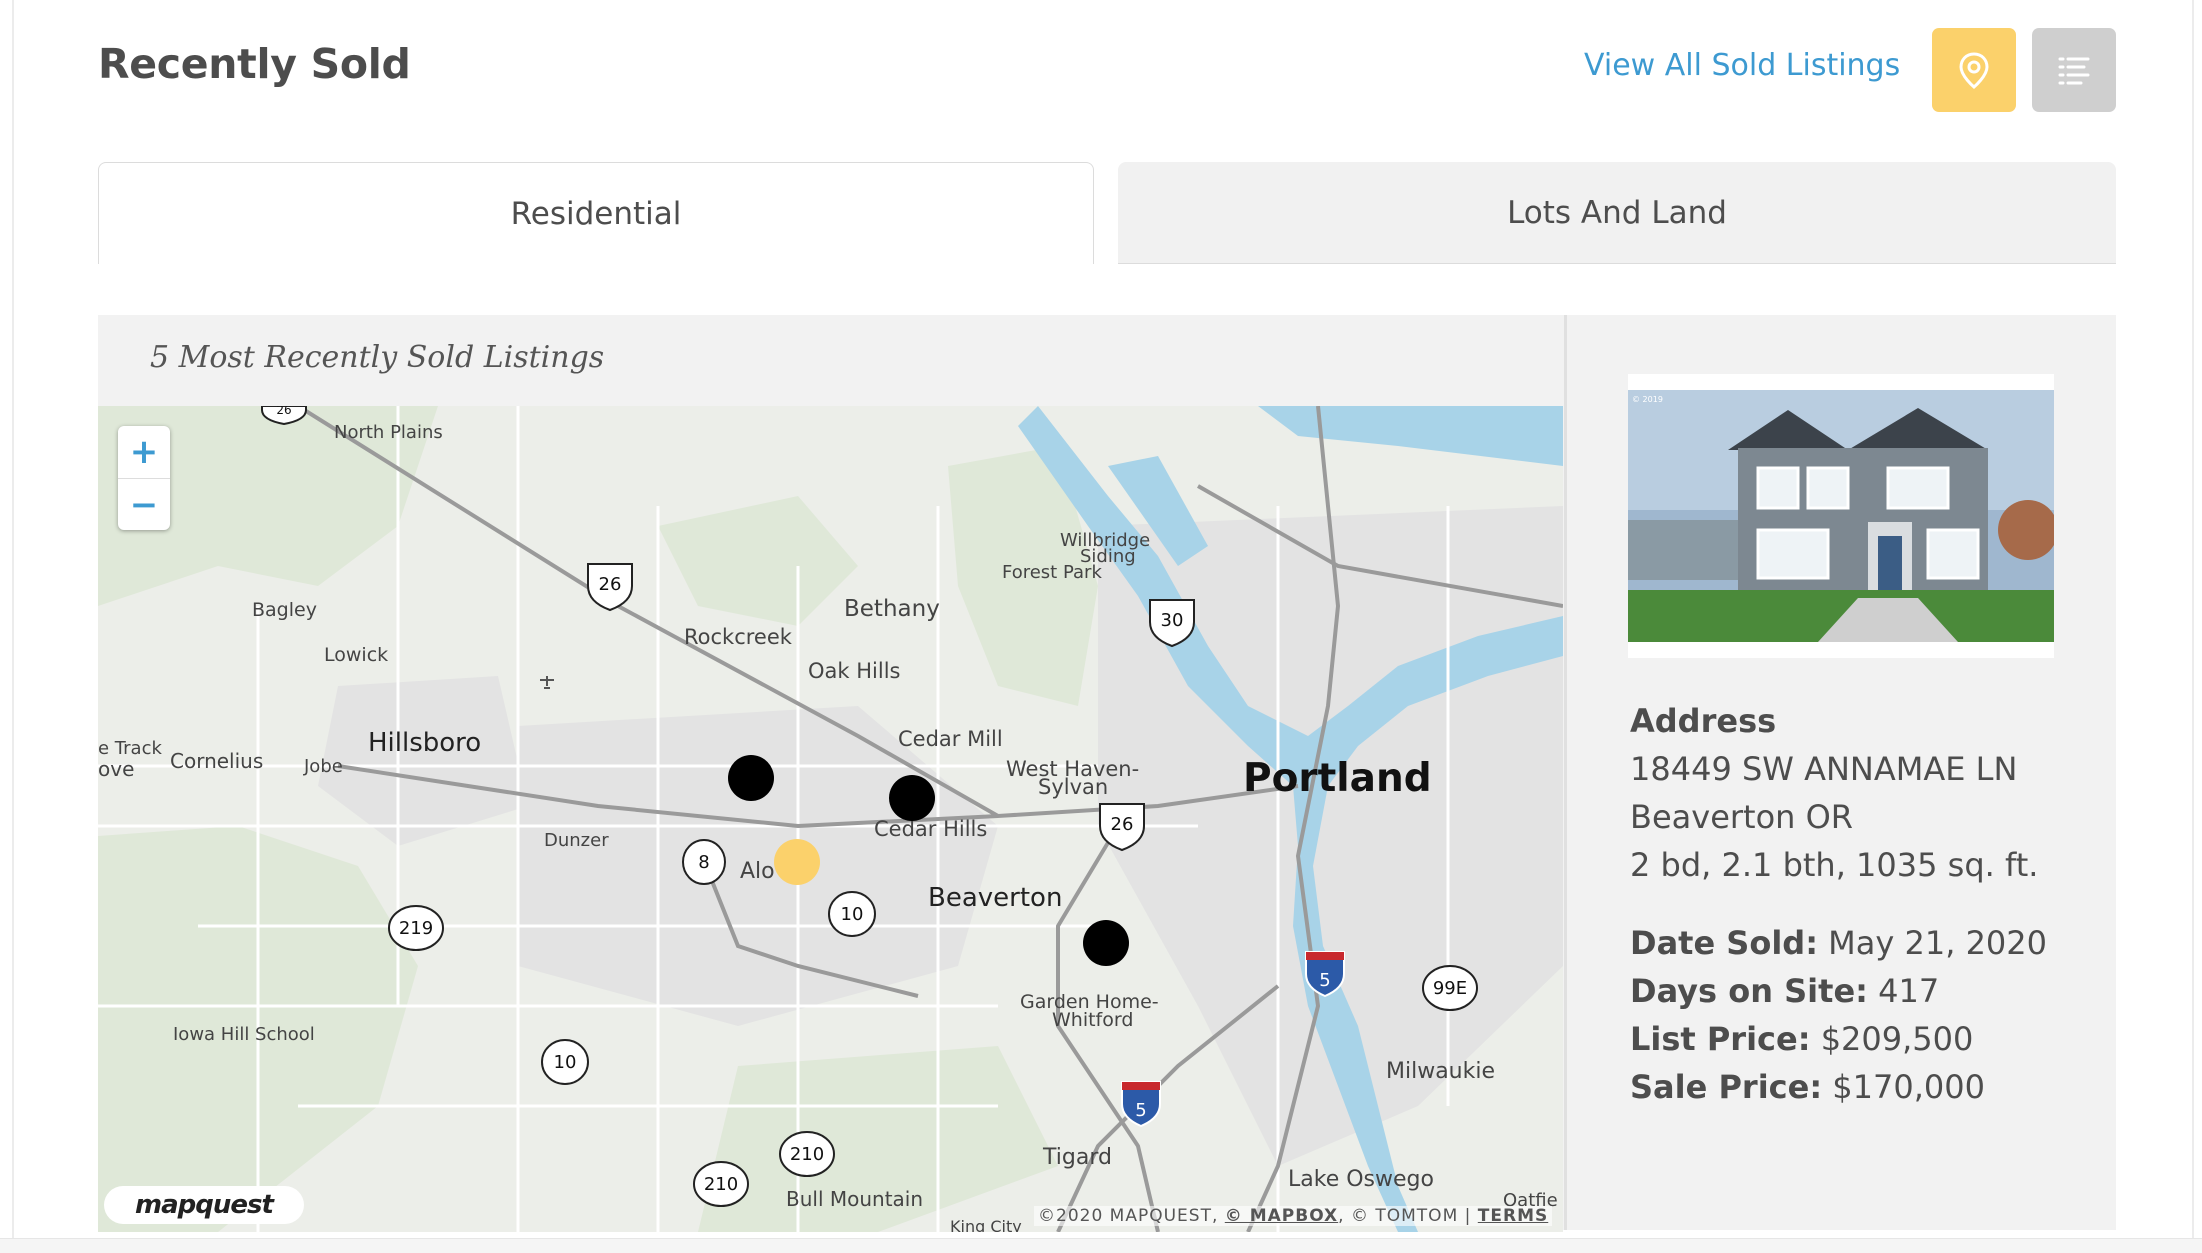 This screenshot has width=2202, height=1253. I want to click on listing-pin-selected, so click(797, 862).